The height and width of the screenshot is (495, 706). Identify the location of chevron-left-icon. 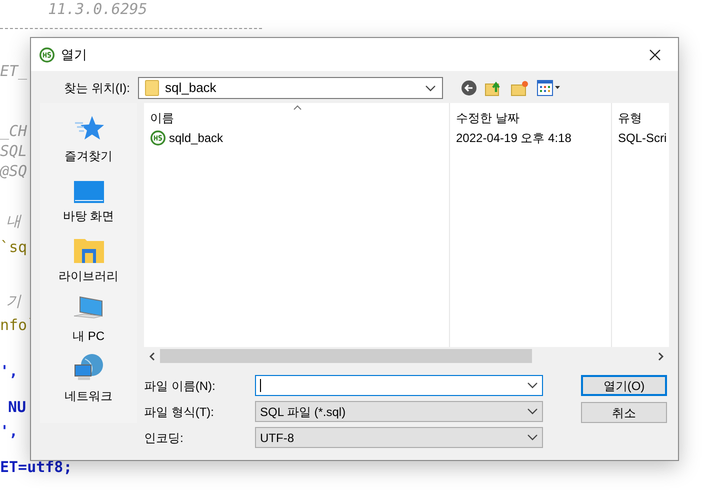
(152, 356).